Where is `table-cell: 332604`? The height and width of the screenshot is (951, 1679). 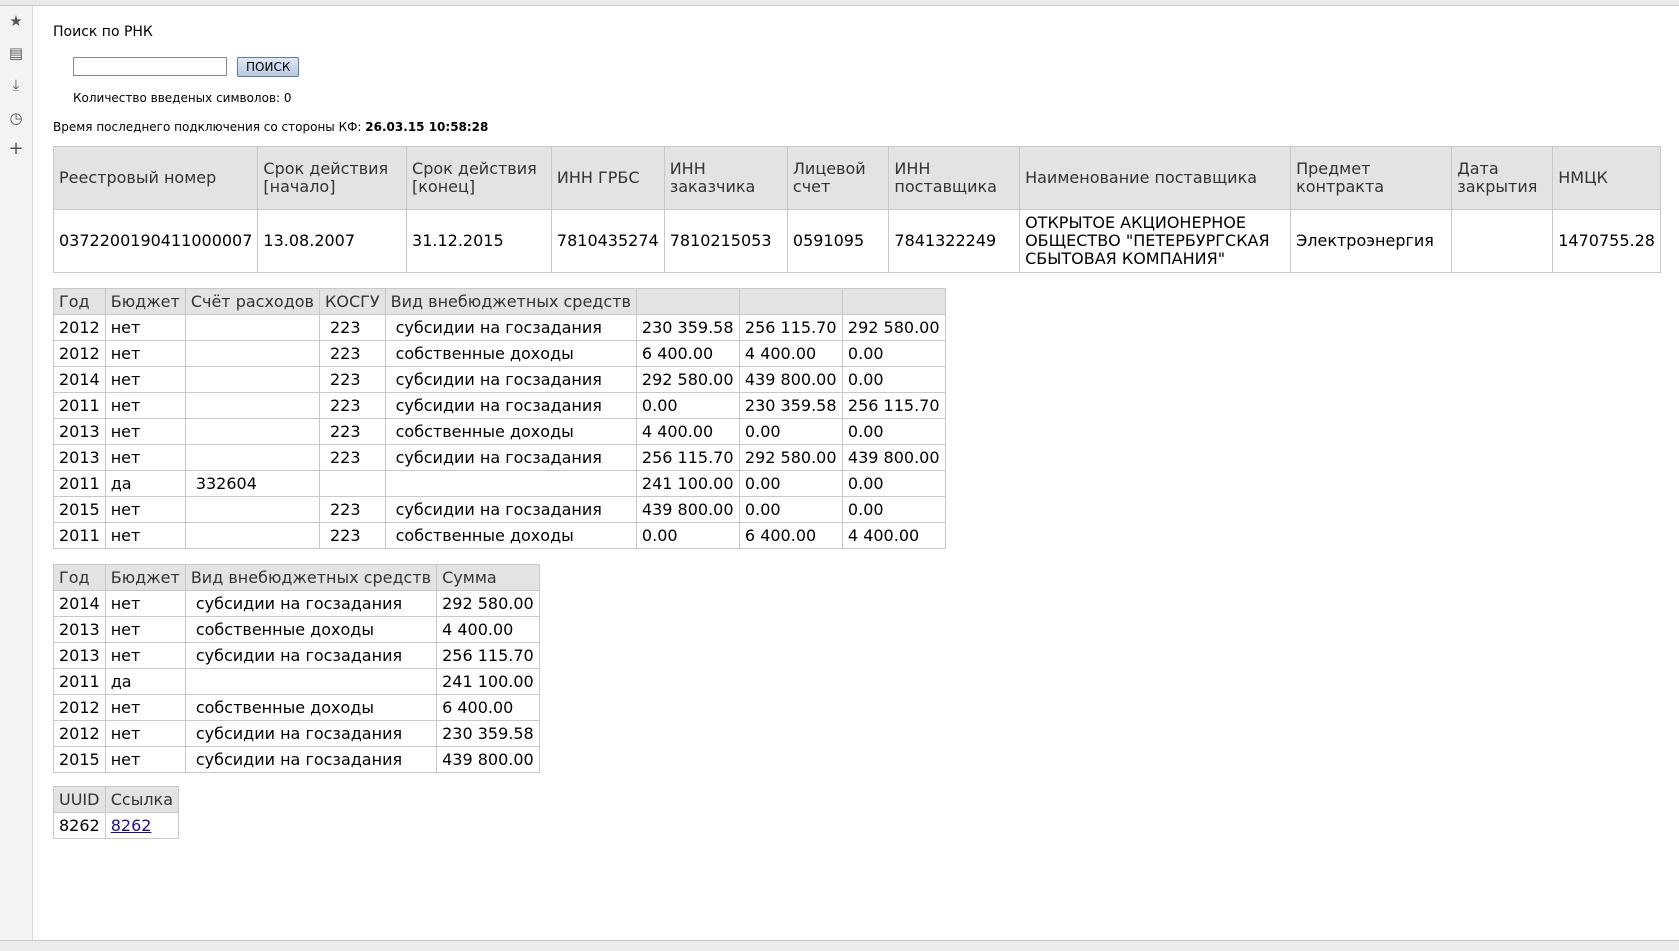 table-cell: 332604 is located at coordinates (252, 483).